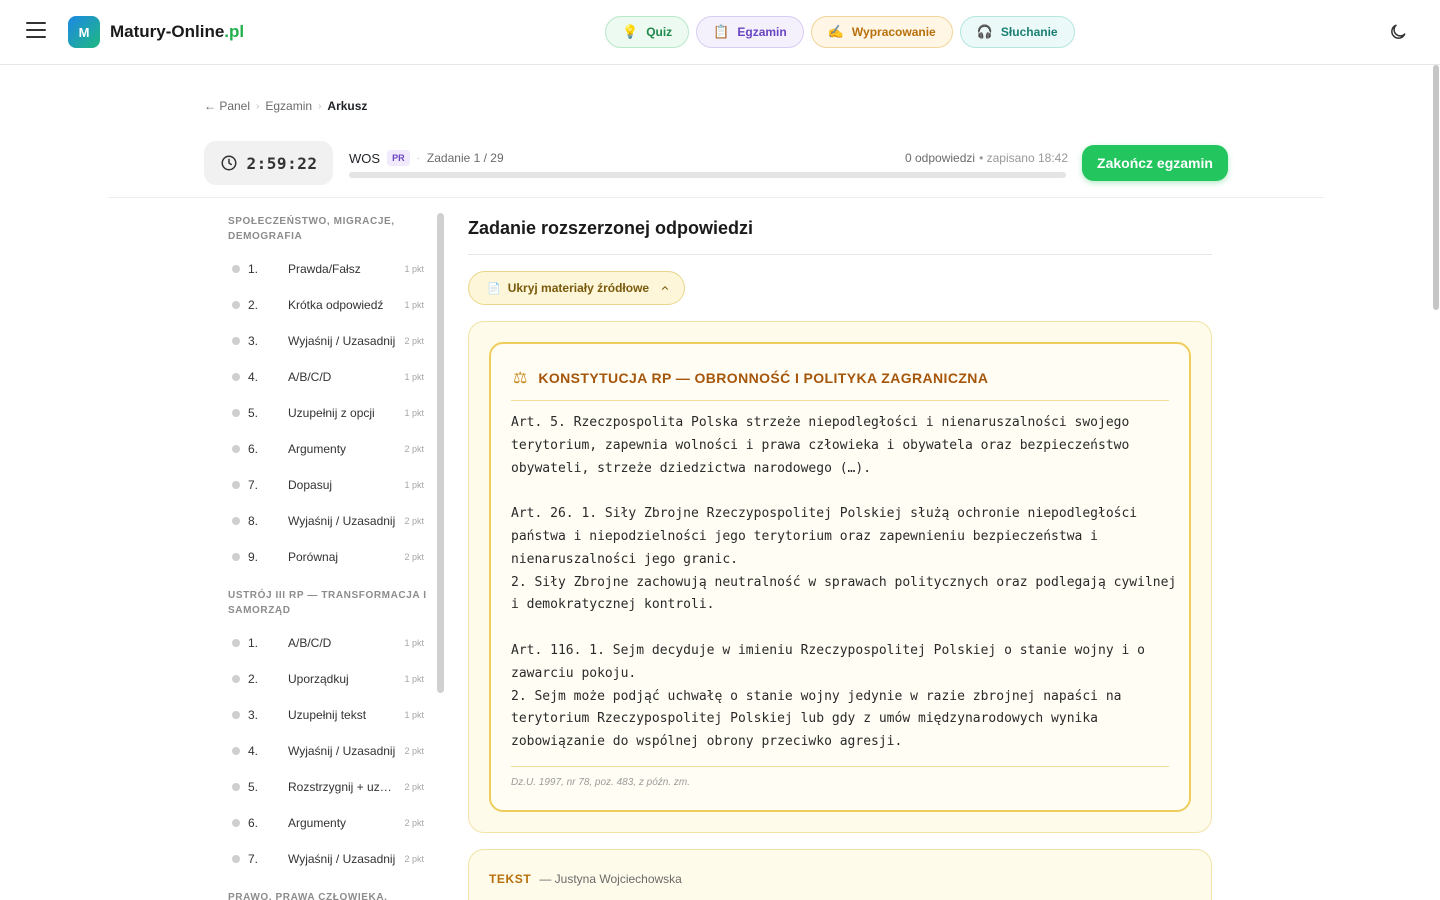  Describe the element at coordinates (253, 787) in the screenshot. I see `task-number: 5.` at that location.